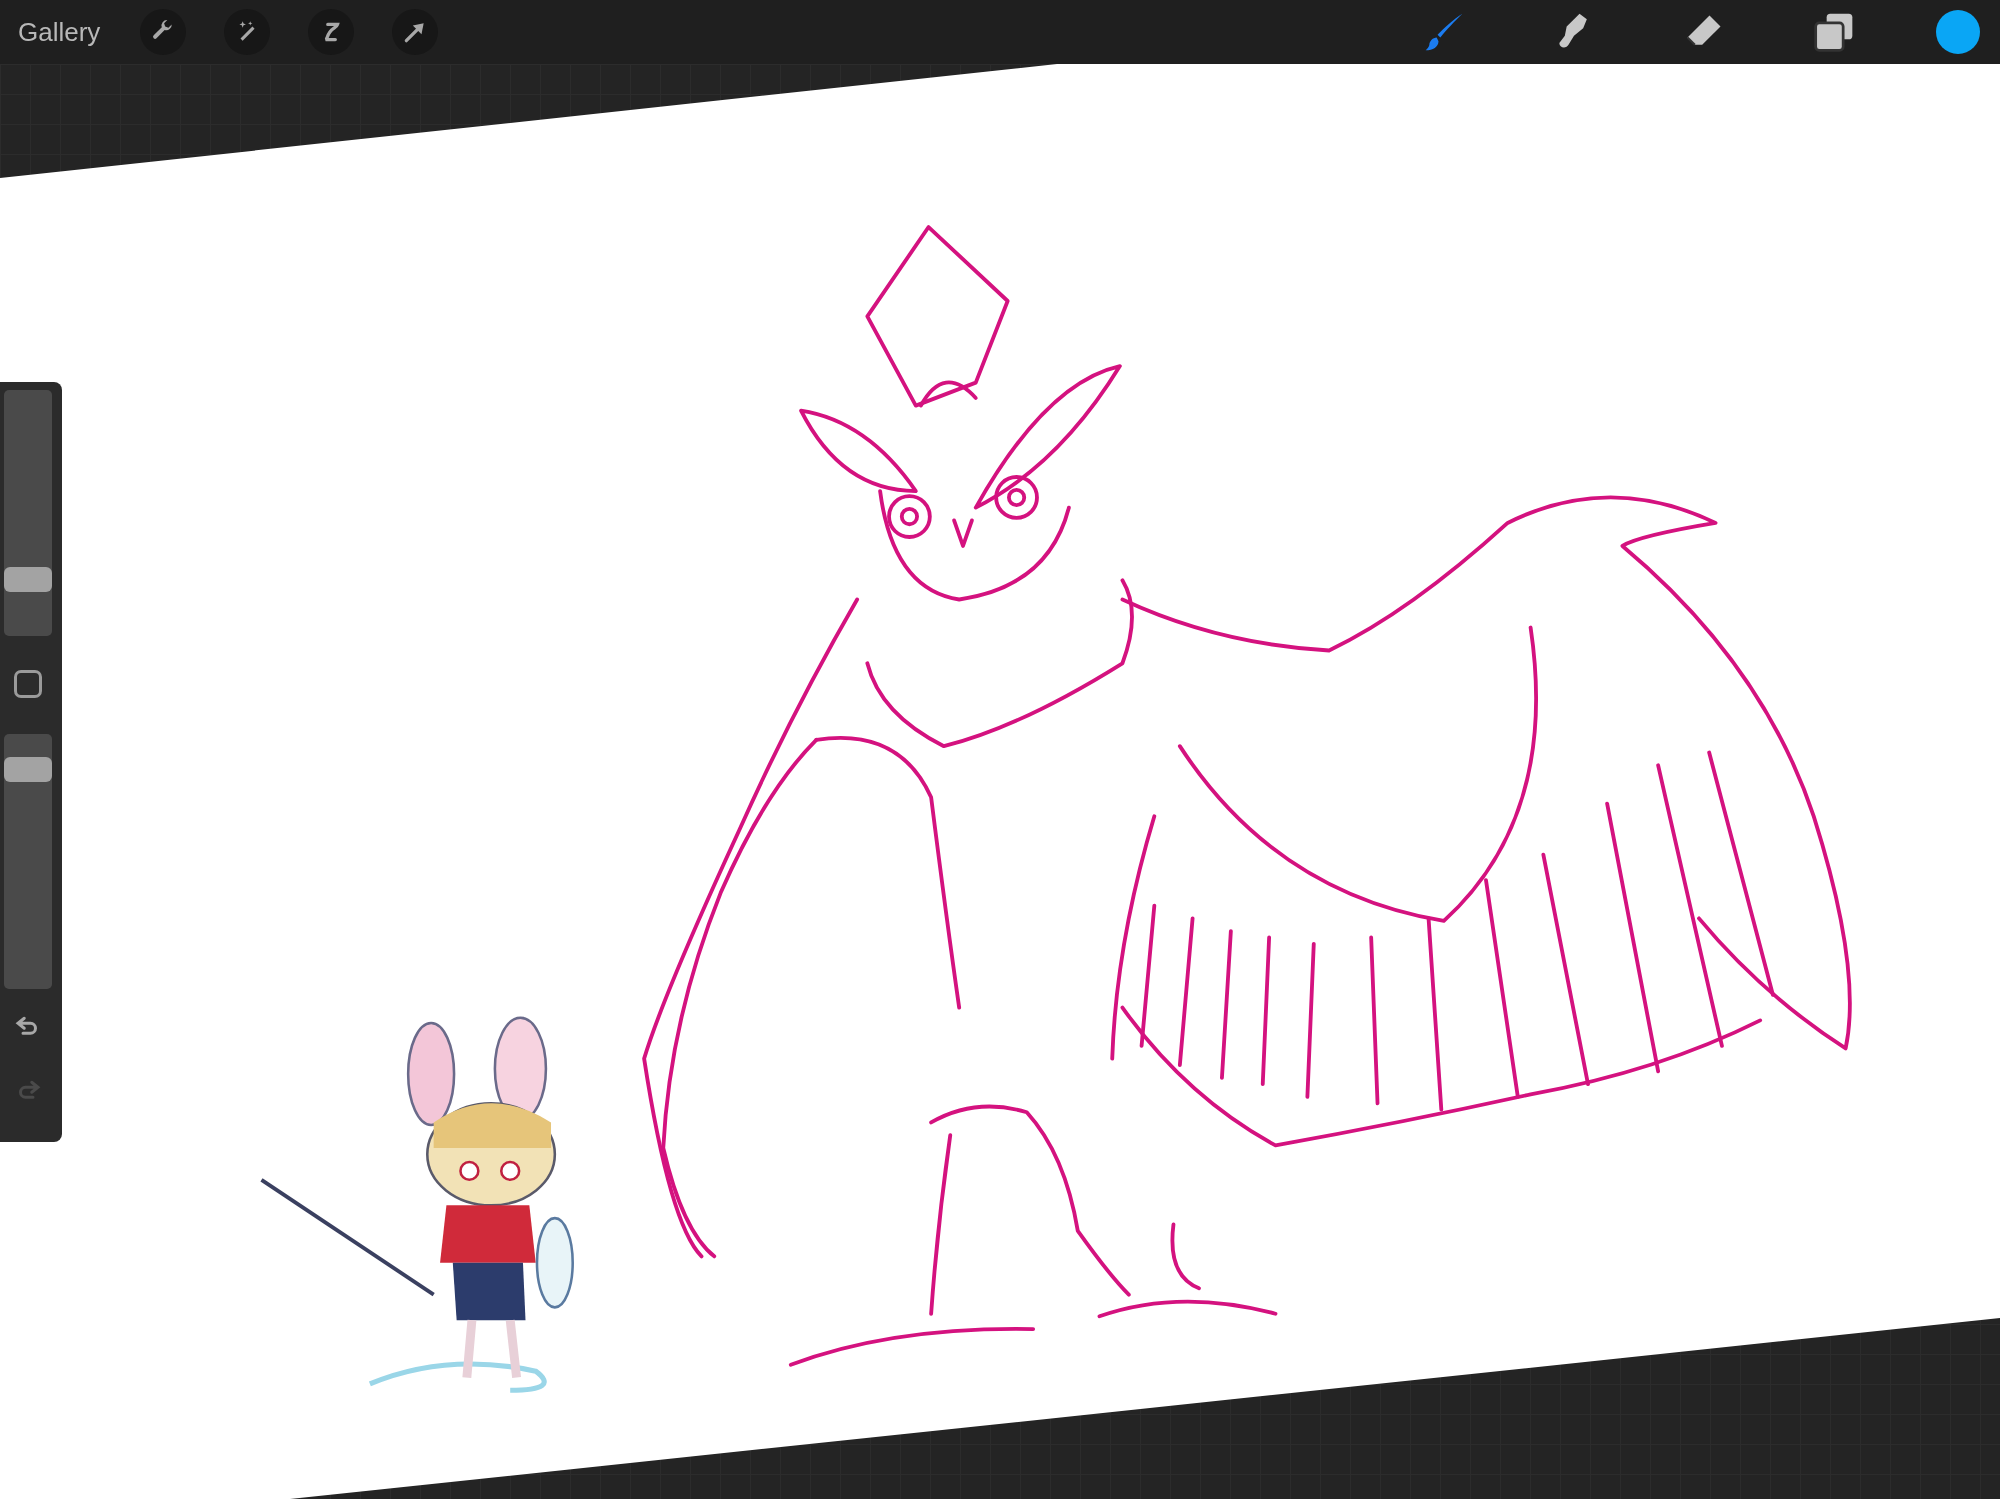 This screenshot has width=2000, height=1499. What do you see at coordinates (59, 32) in the screenshot?
I see `gallery-button: Gallery` at bounding box center [59, 32].